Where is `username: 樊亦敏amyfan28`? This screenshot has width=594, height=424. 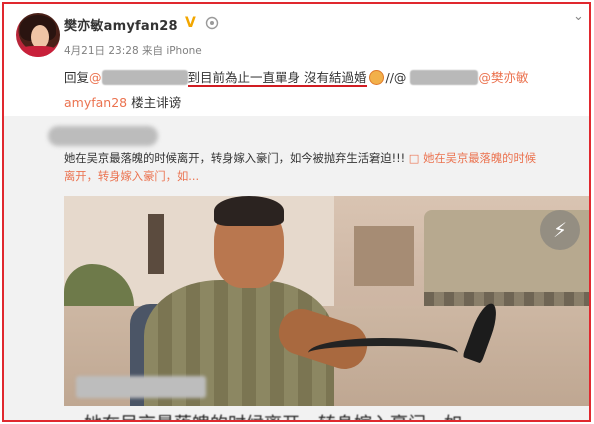 username: 樊亦敏amyfan28 is located at coordinates (121, 24).